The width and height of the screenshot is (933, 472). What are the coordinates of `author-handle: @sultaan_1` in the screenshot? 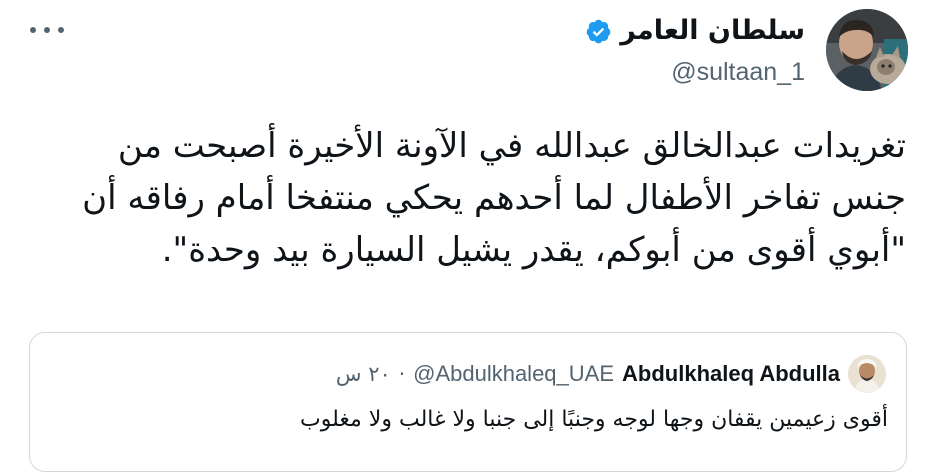 It's located at (695, 72).